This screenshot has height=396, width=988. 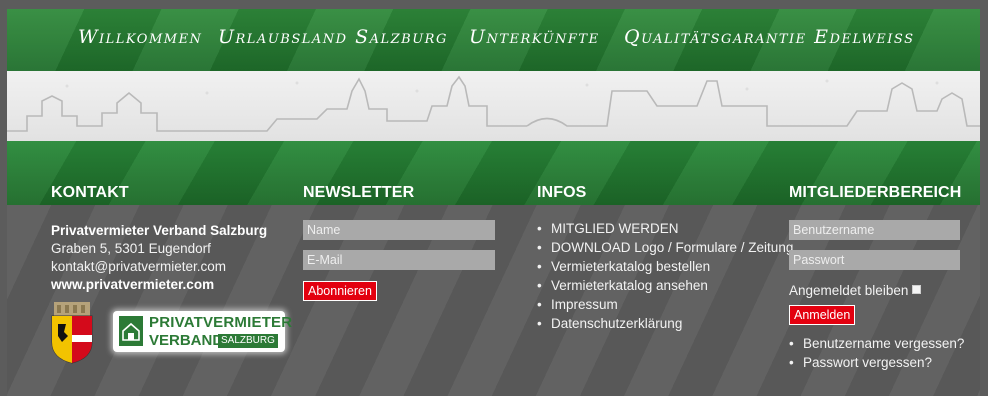 I want to click on login-button: Anmelden, so click(x=822, y=315).